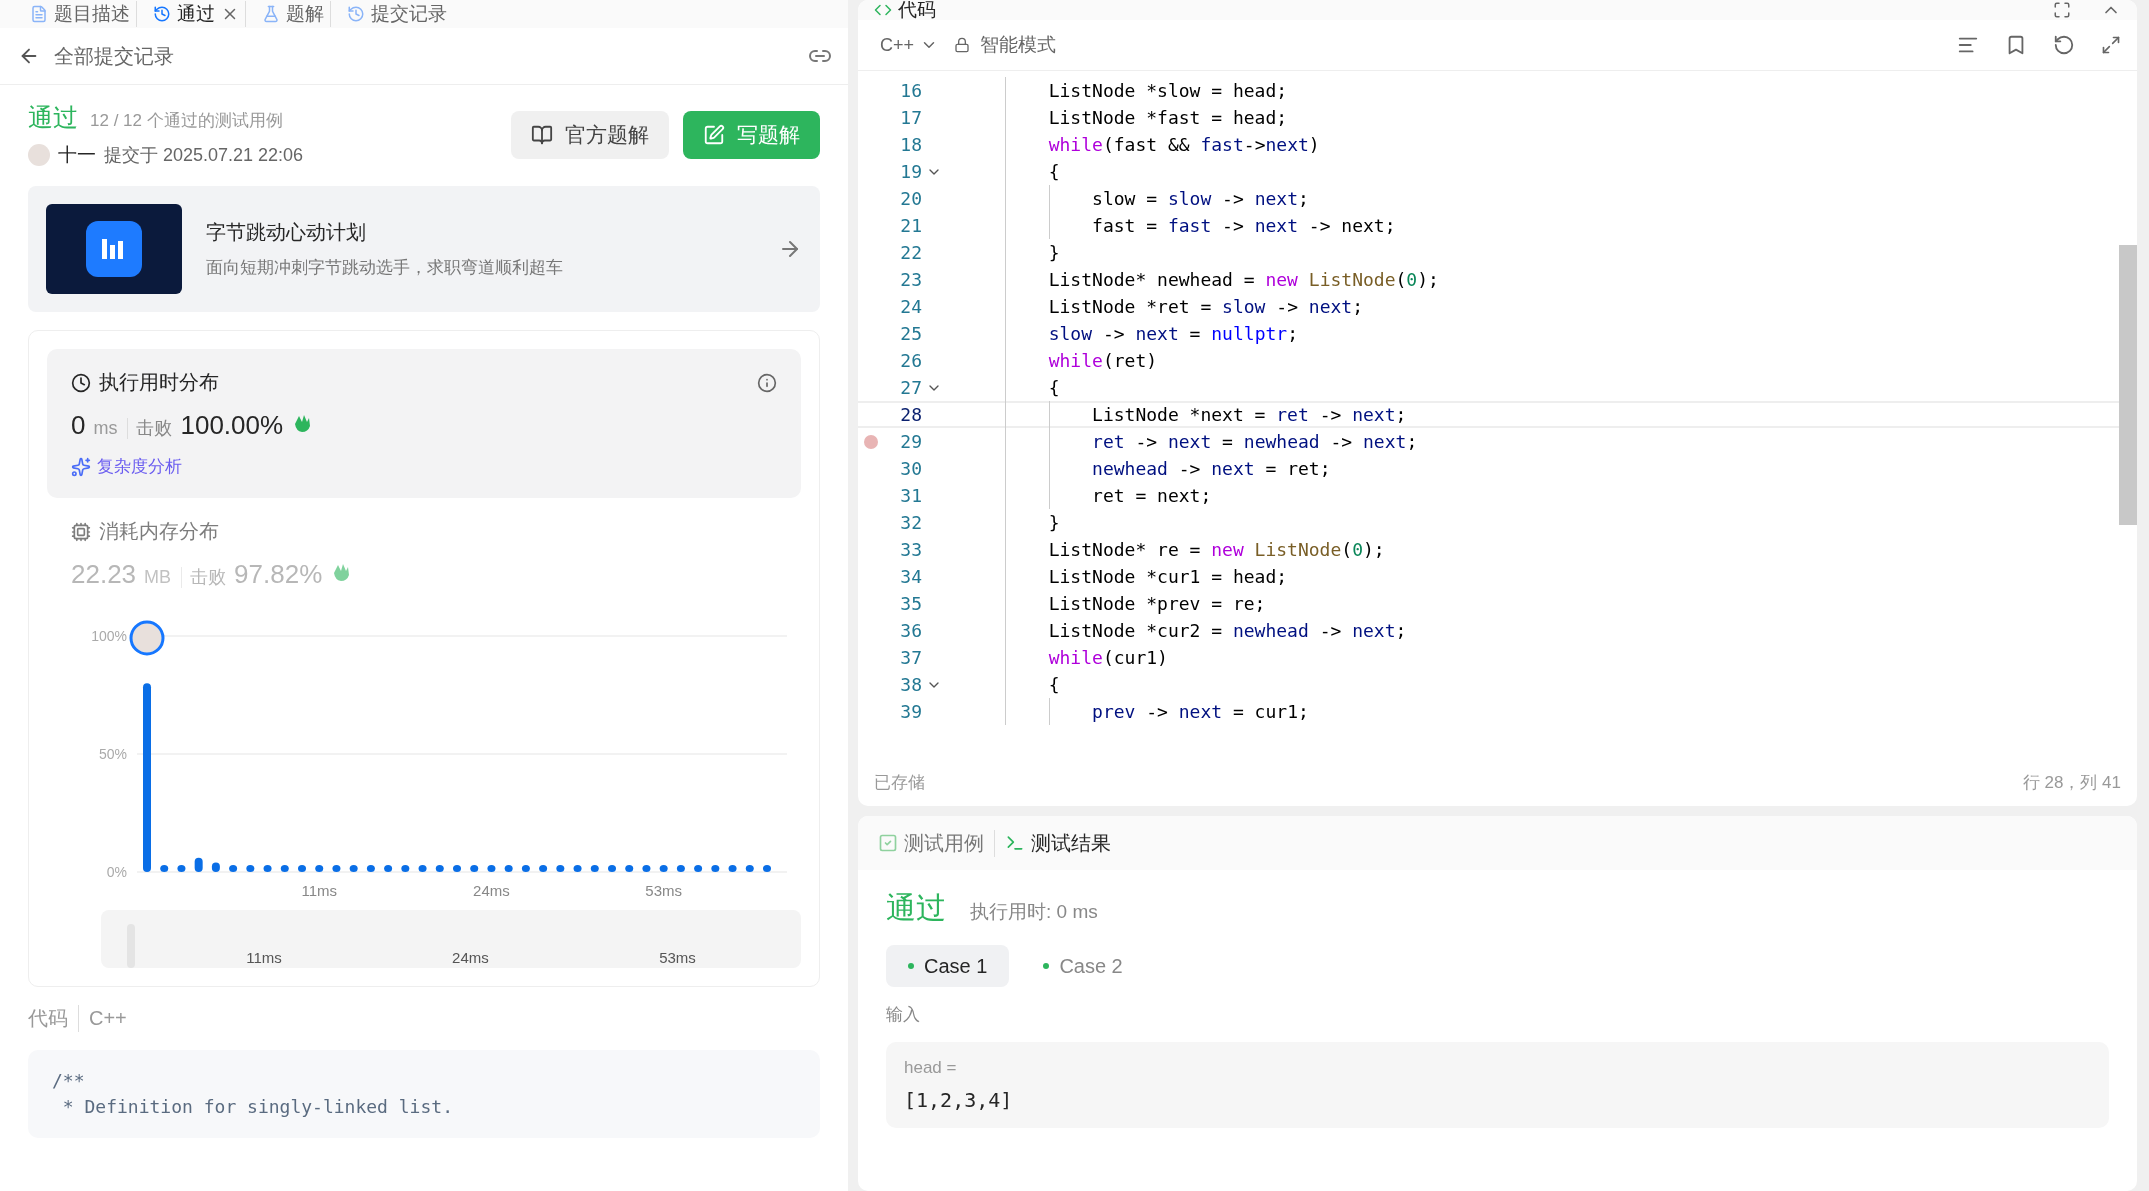  What do you see at coordinates (899, 782) in the screenshot?
I see `save-status: 已存储` at bounding box center [899, 782].